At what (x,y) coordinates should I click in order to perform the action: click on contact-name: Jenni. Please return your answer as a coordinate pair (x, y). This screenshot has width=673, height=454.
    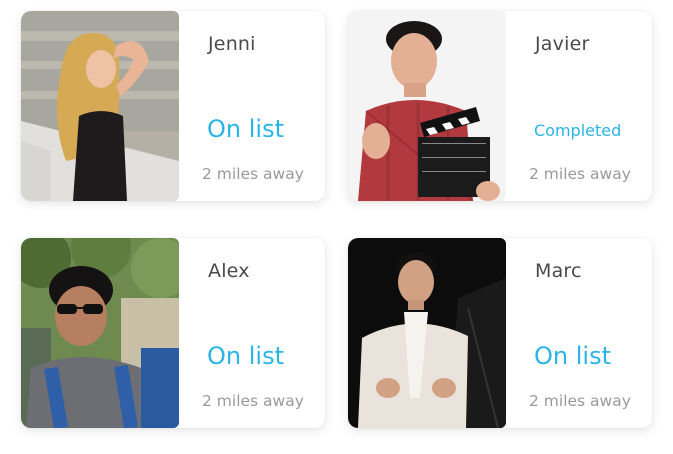
    Looking at the image, I should click on (232, 44).